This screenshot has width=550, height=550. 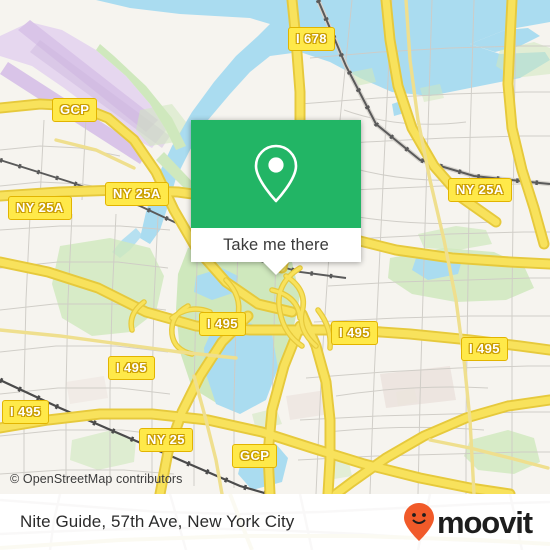 I want to click on take-me-there-label: Take me there, so click(x=276, y=244).